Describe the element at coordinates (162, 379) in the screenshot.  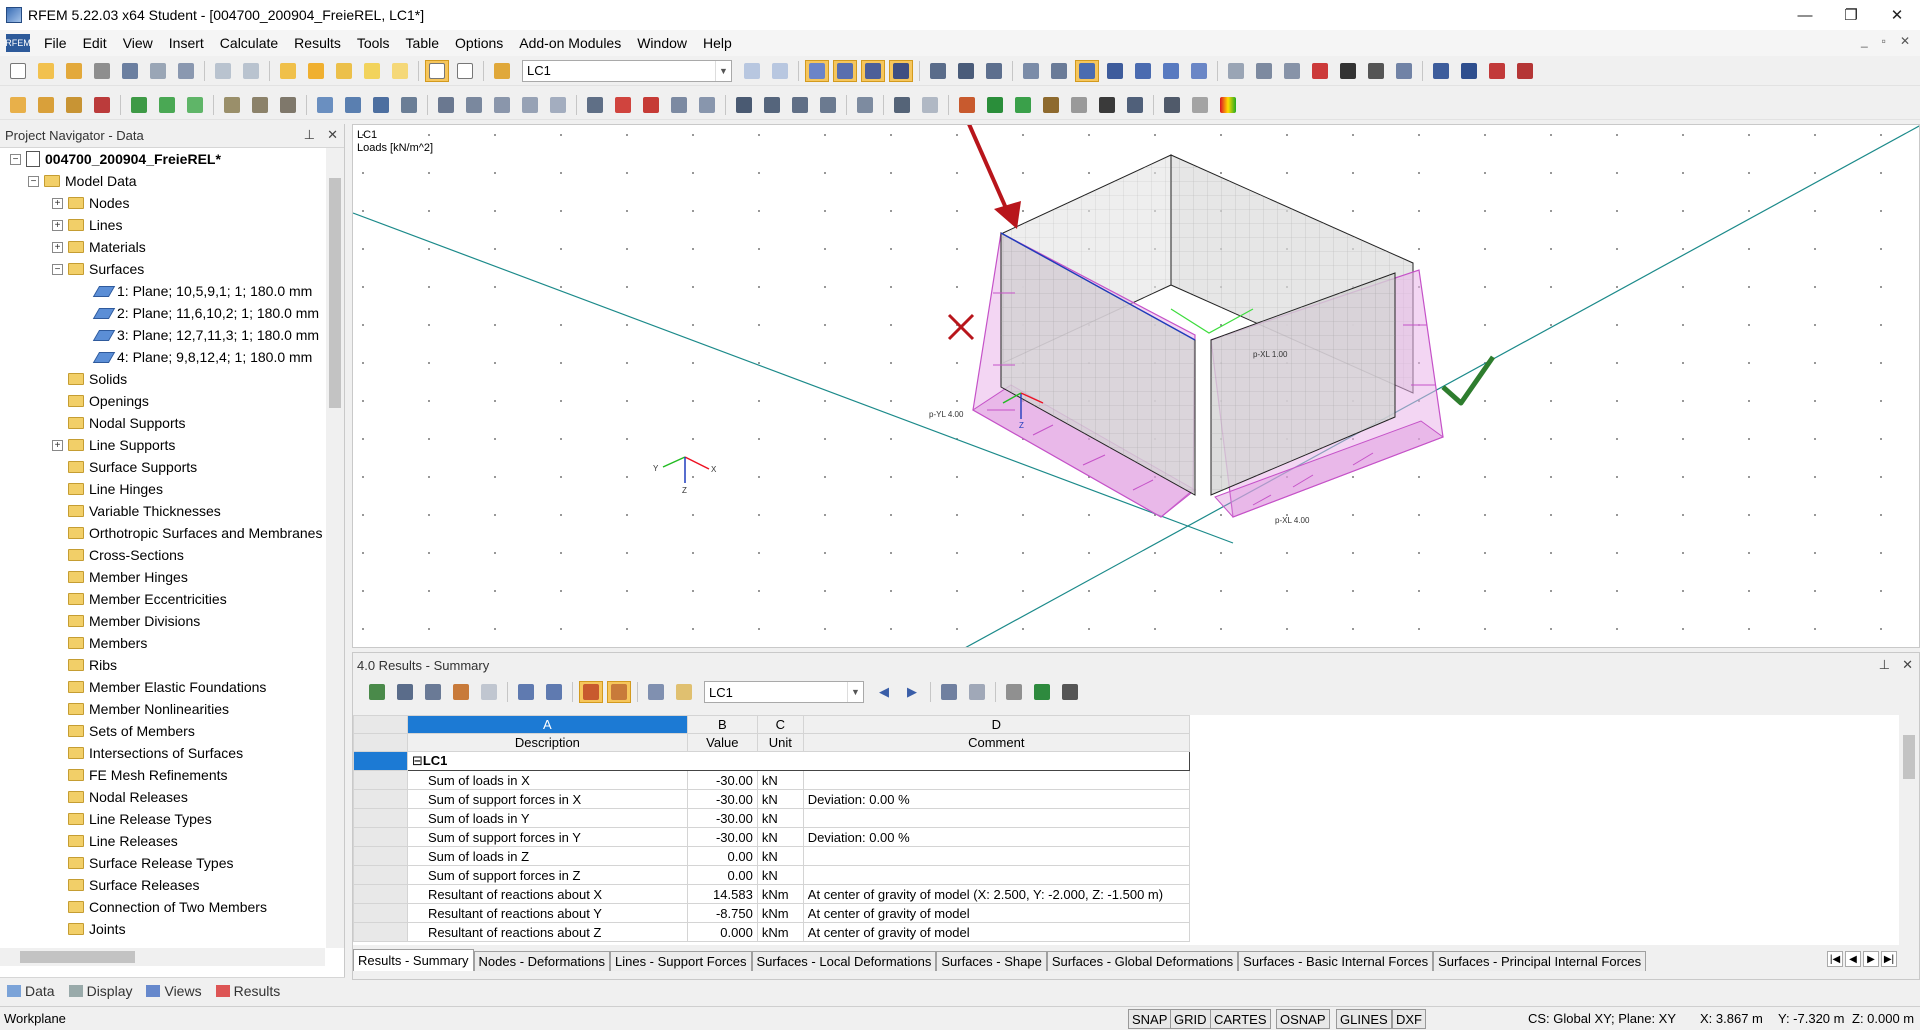
I see `tree-item-solids: Solids` at that location.